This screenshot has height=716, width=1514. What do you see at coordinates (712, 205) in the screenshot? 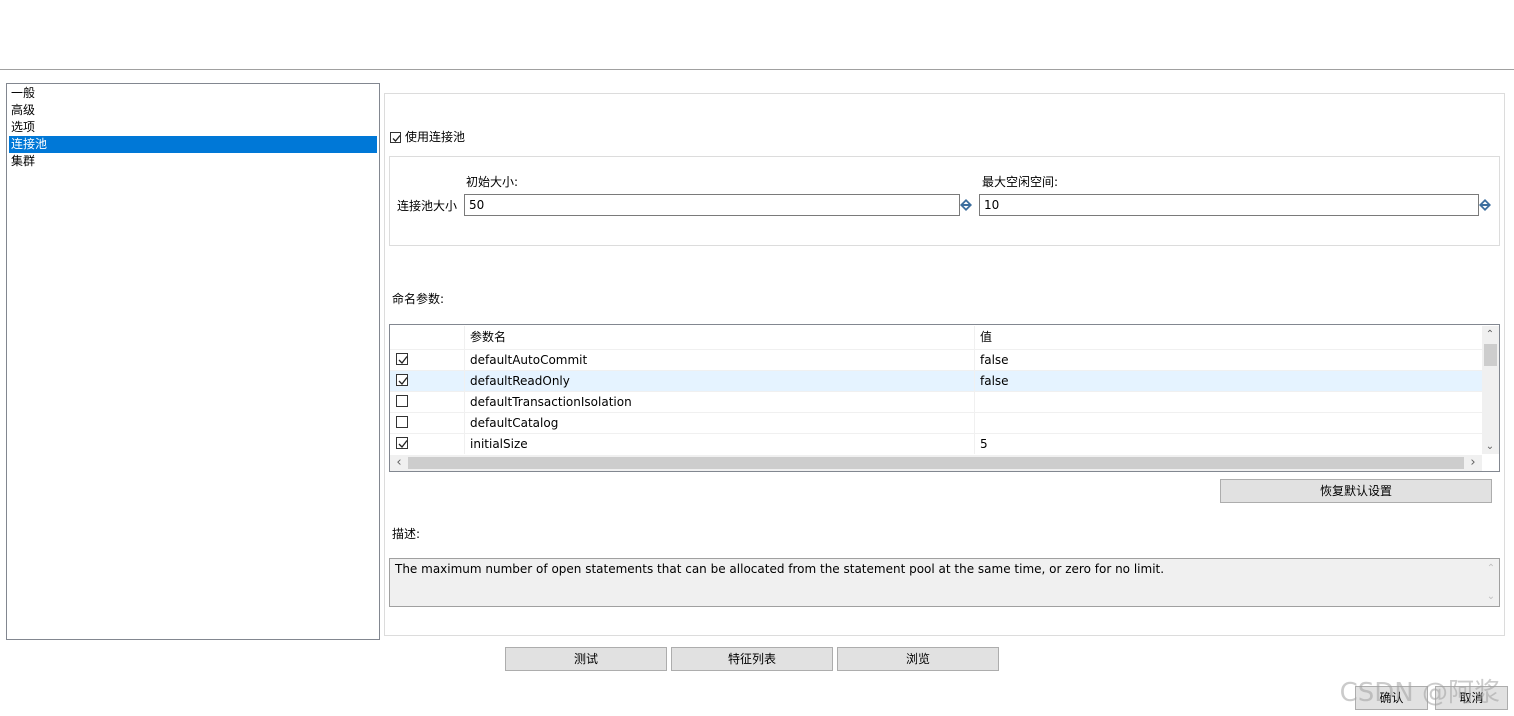
I see `initial-size-input` at bounding box center [712, 205].